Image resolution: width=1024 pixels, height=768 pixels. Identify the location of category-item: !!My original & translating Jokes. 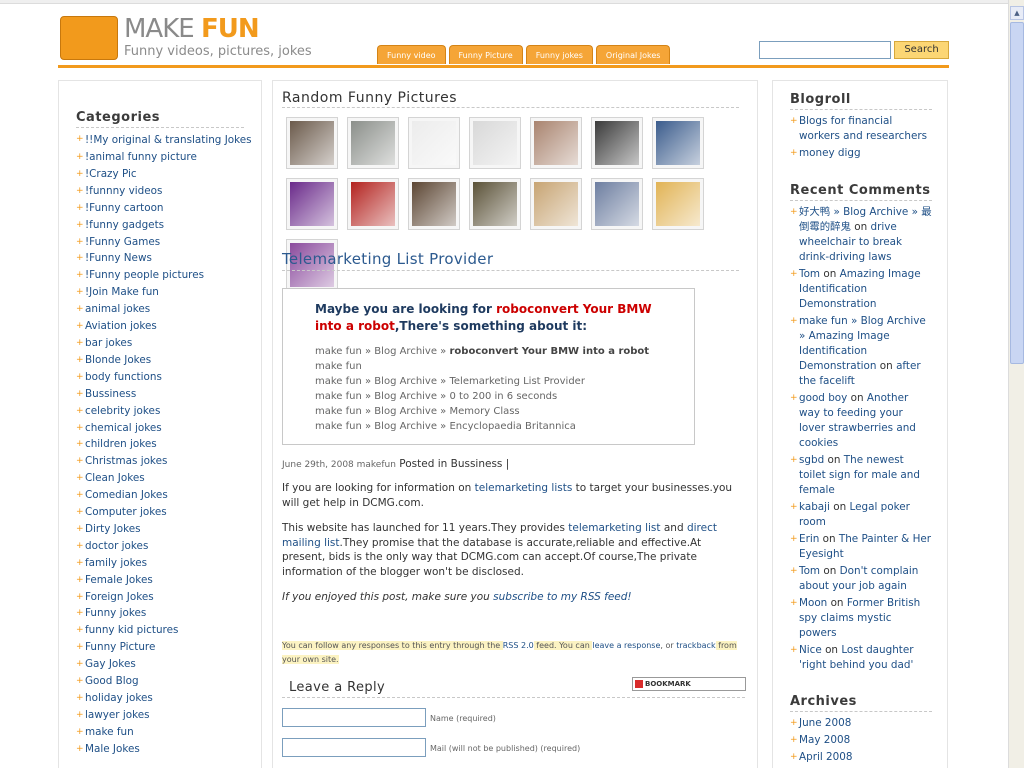
(164, 140).